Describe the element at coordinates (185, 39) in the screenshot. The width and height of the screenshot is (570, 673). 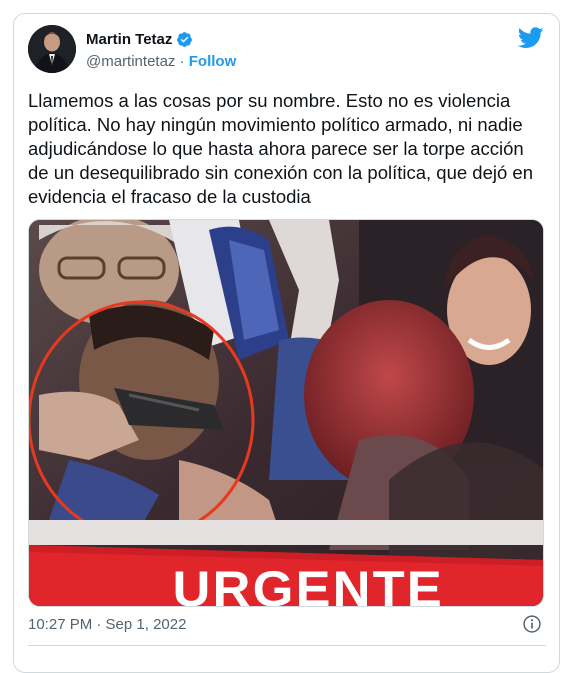
I see `verified-badge-icon` at that location.